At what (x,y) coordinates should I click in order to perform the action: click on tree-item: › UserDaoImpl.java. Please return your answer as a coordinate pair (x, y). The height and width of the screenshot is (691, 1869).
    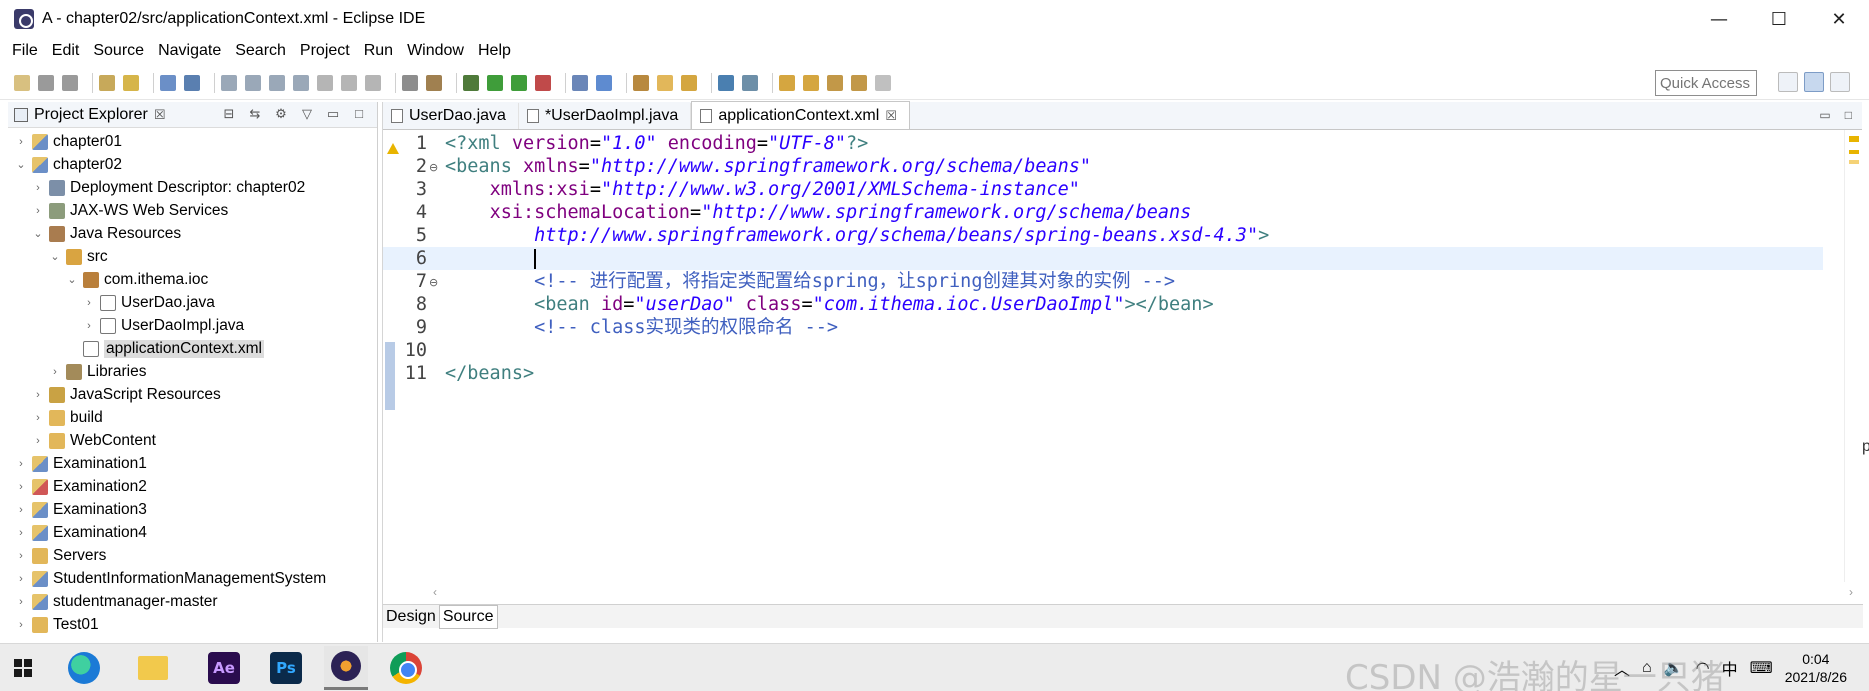
    Looking at the image, I should click on (193, 325).